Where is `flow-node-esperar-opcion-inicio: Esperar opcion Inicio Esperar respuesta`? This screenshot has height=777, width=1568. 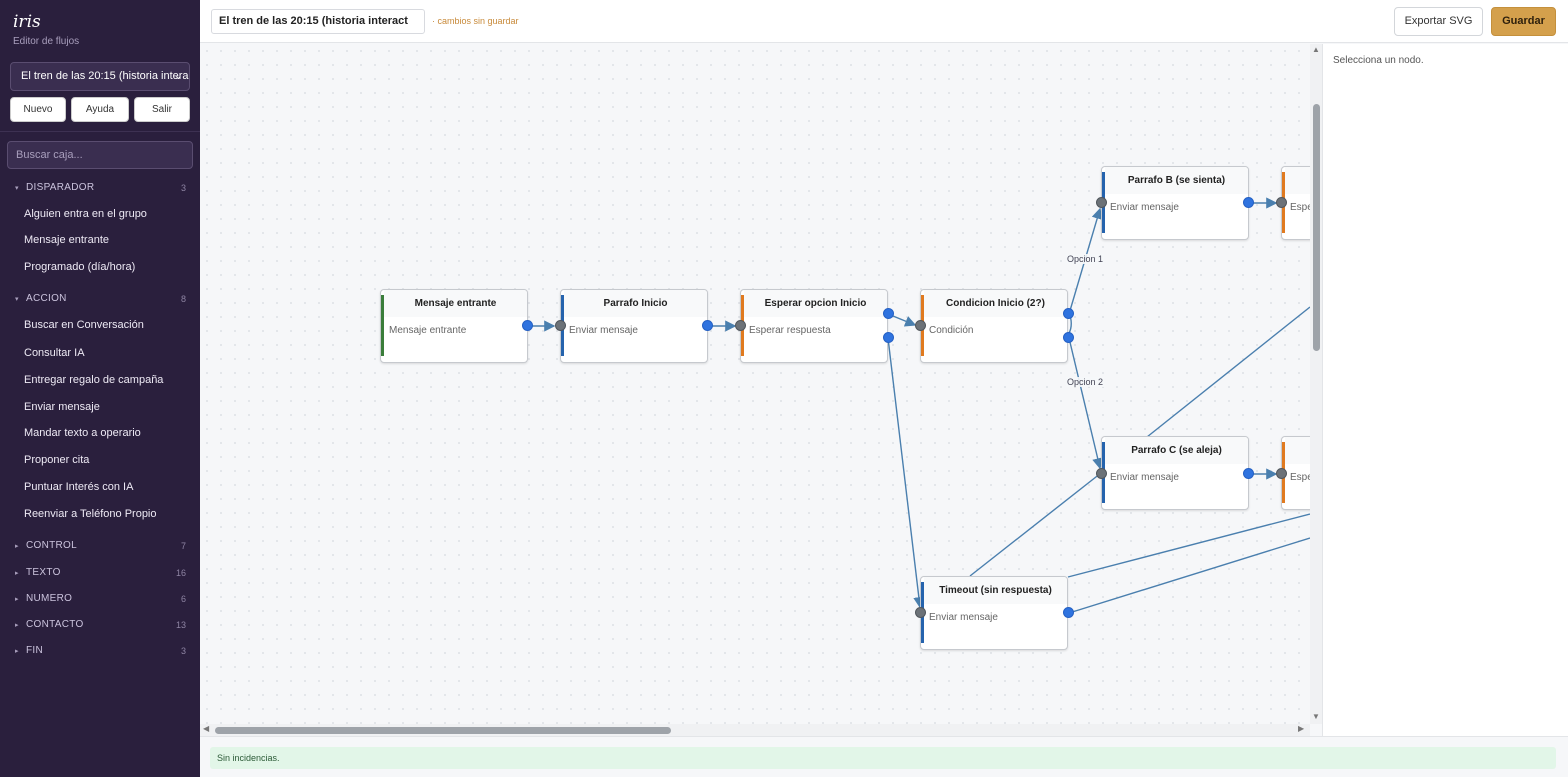
flow-node-esperar-opcion-inicio: Esperar opcion Inicio Esperar respuesta is located at coordinates (814, 326).